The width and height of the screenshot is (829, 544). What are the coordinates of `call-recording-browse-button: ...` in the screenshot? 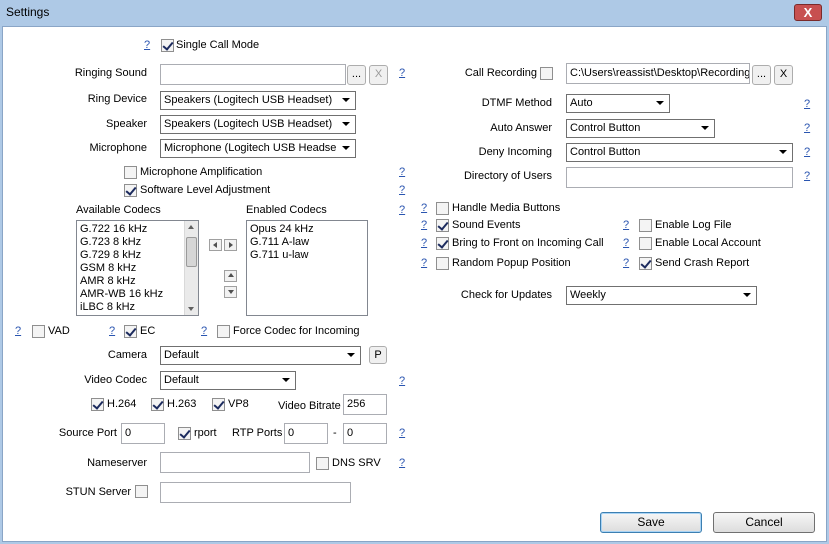 It's located at (761, 75).